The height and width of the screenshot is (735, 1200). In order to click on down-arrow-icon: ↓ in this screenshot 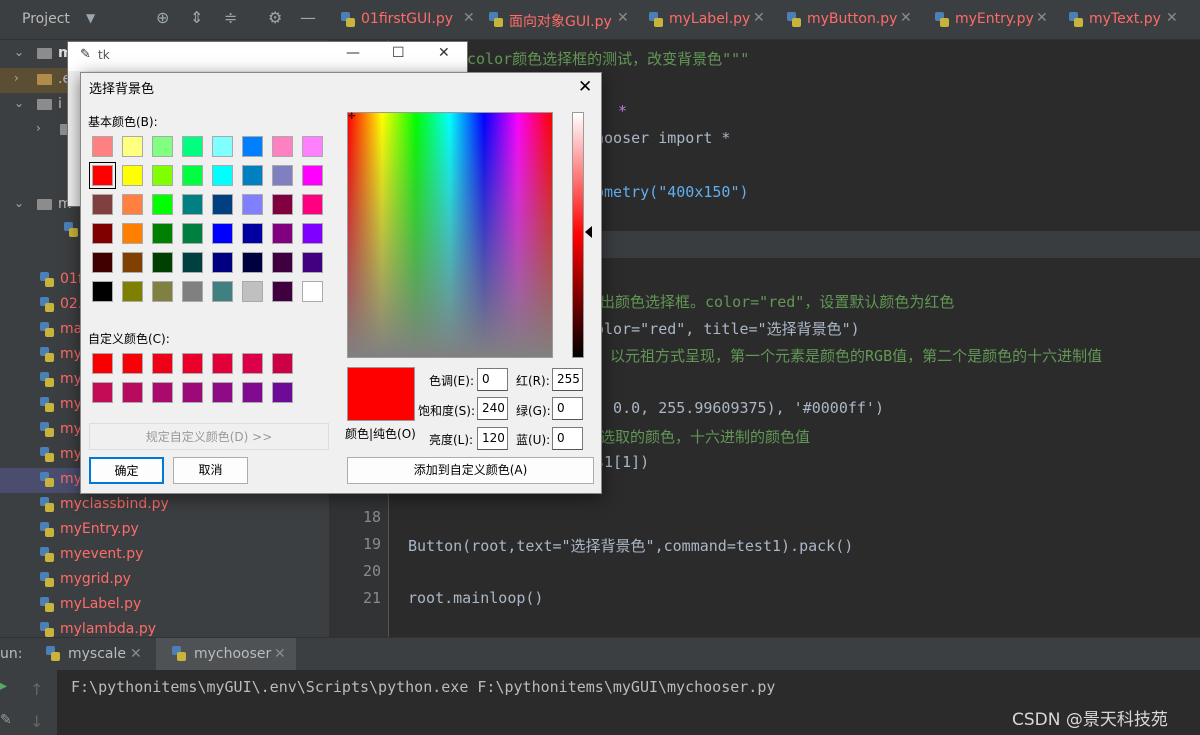, I will do `click(36, 721)`.